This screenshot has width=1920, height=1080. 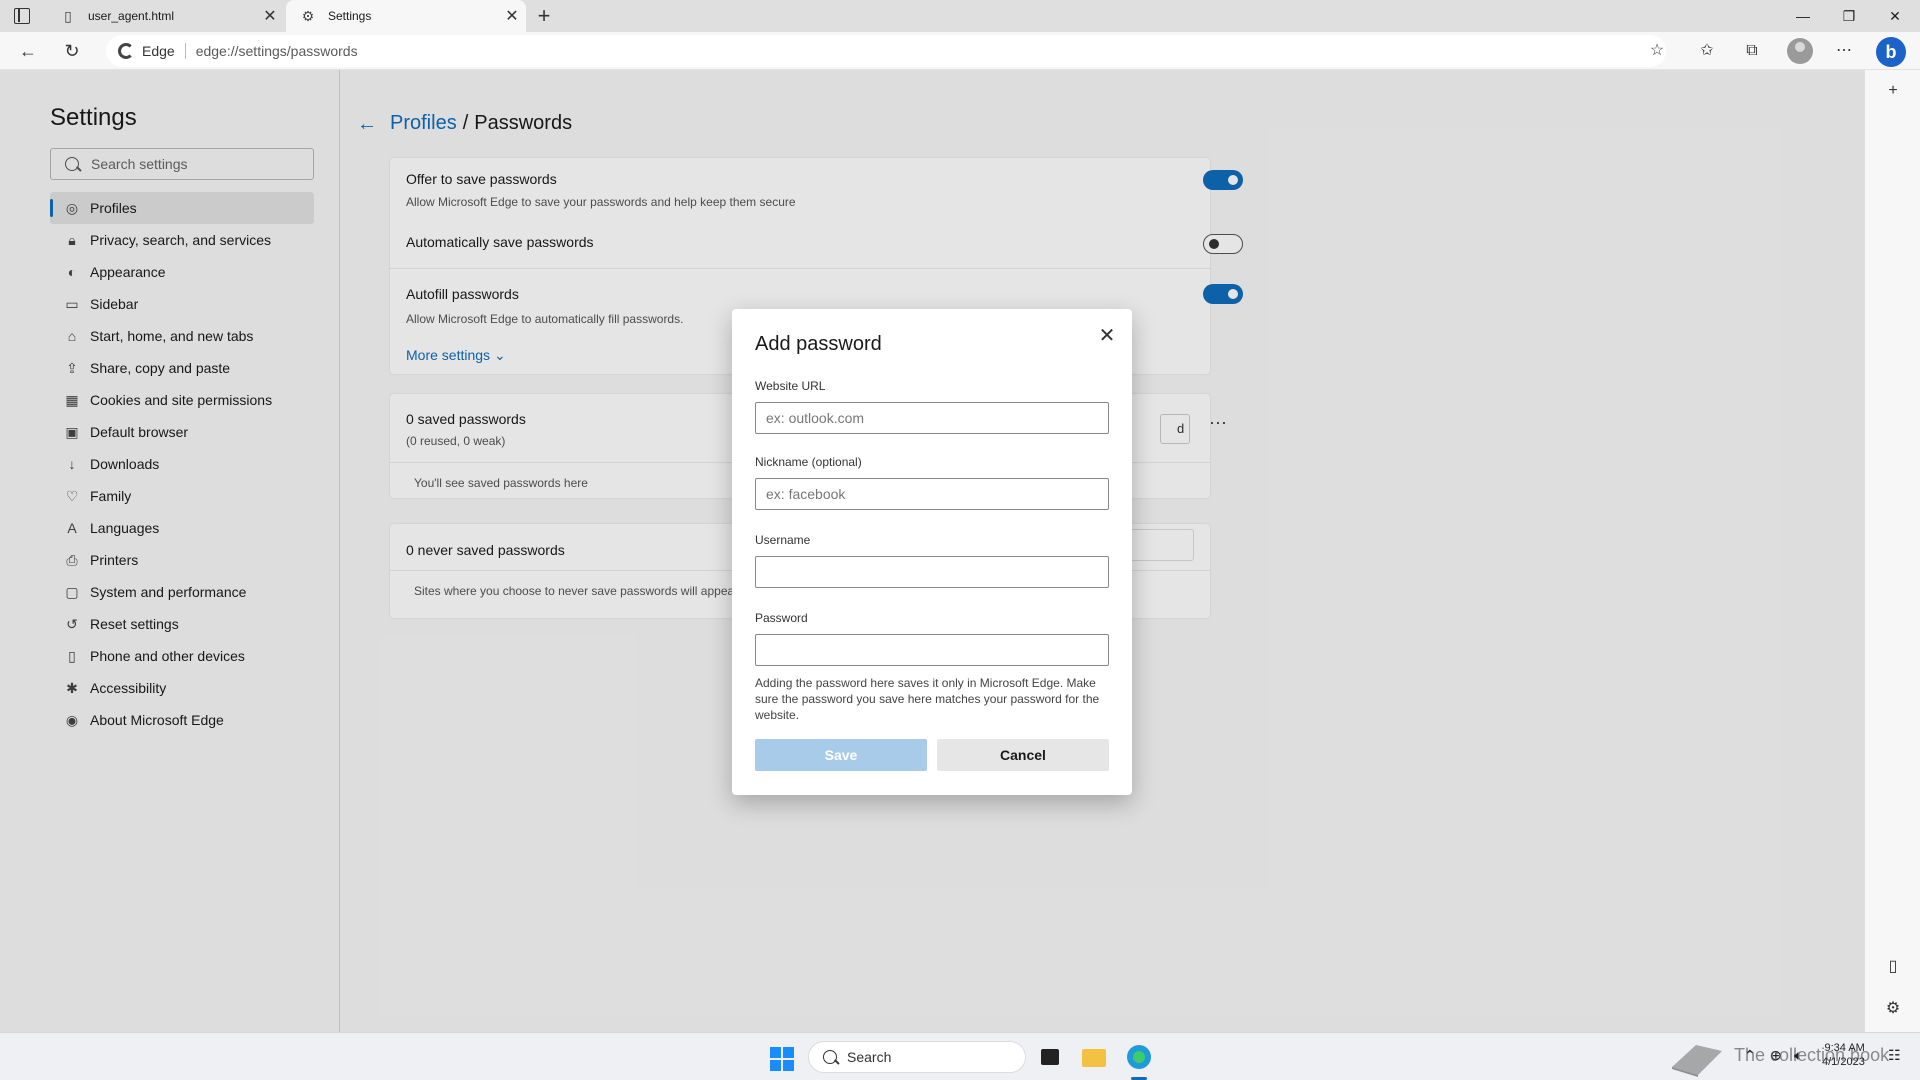 I want to click on website-url-input, so click(x=932, y=418).